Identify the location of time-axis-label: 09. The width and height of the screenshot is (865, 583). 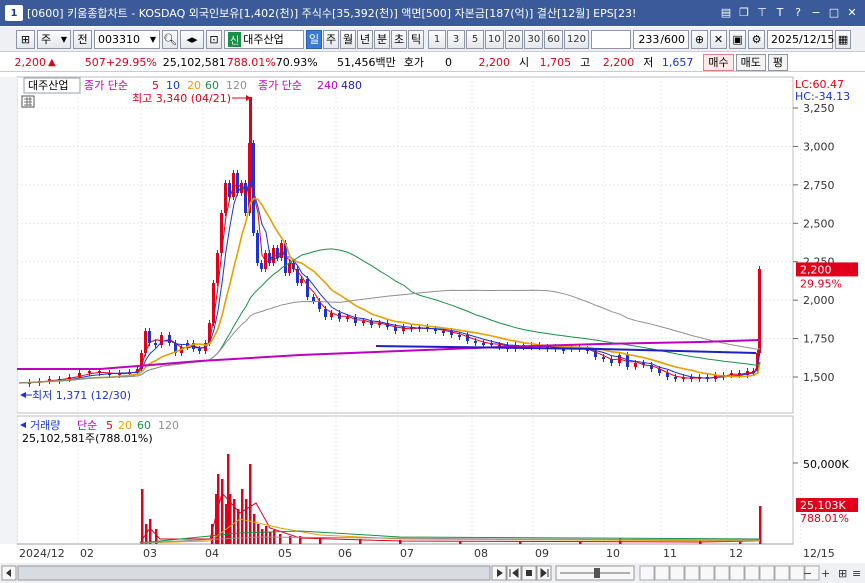
(542, 553).